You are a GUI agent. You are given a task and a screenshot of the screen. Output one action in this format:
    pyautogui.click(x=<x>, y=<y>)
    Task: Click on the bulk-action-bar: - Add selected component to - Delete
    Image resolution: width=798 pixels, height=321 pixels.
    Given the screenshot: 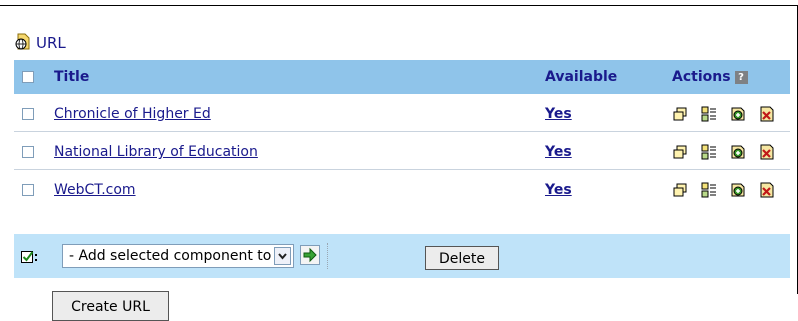 What is the action you would take?
    pyautogui.click(x=402, y=257)
    